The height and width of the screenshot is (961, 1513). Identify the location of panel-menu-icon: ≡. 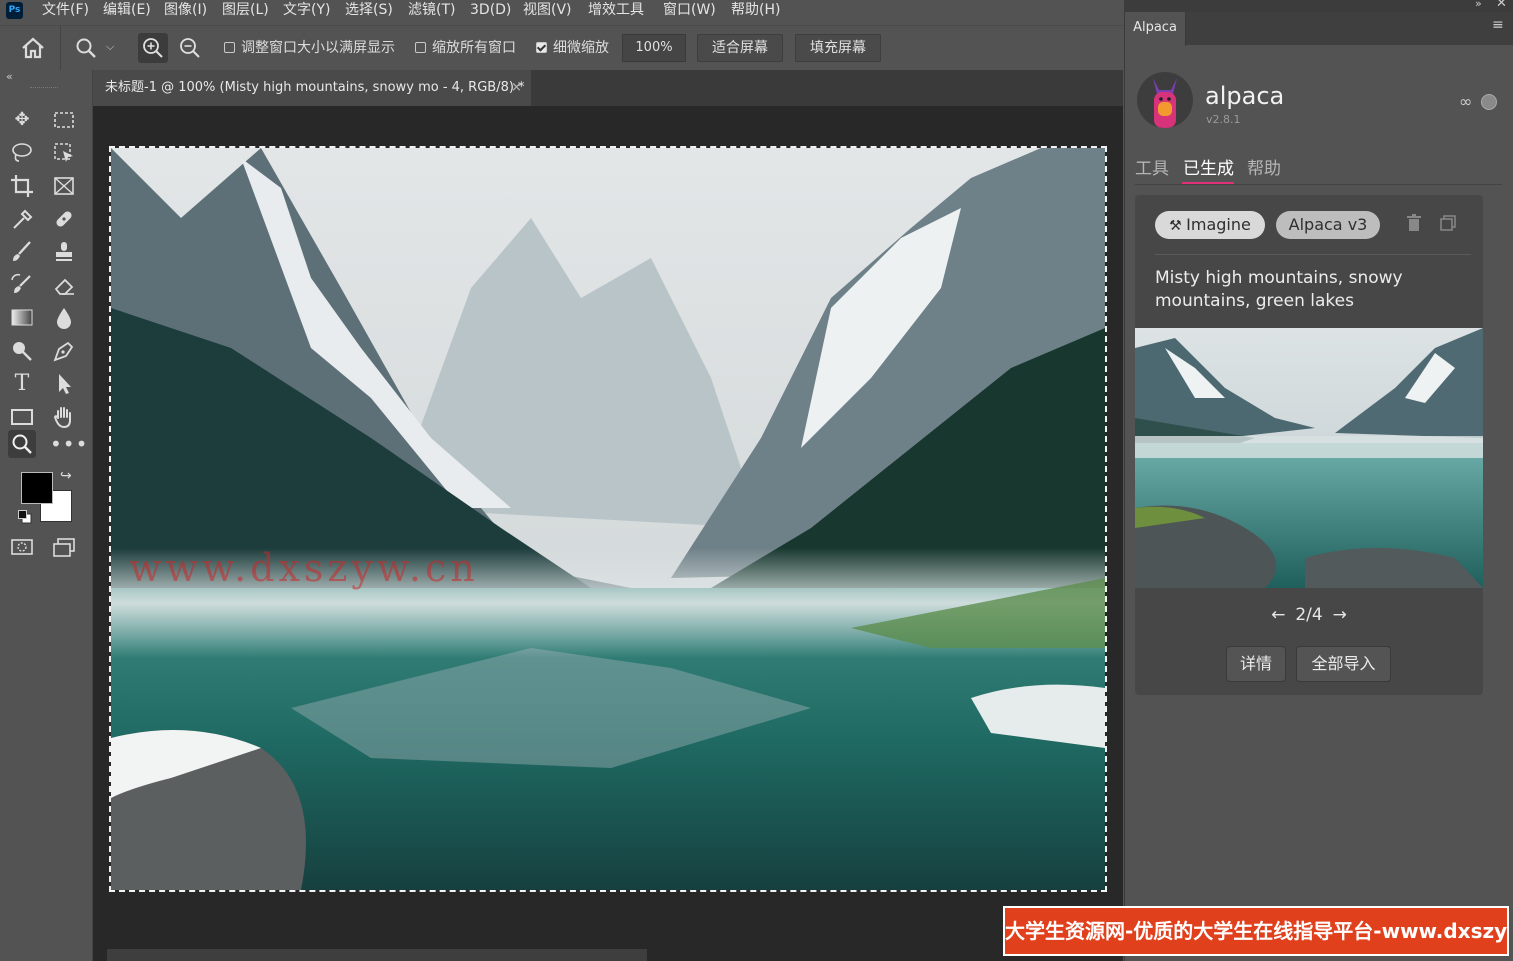
(1498, 25).